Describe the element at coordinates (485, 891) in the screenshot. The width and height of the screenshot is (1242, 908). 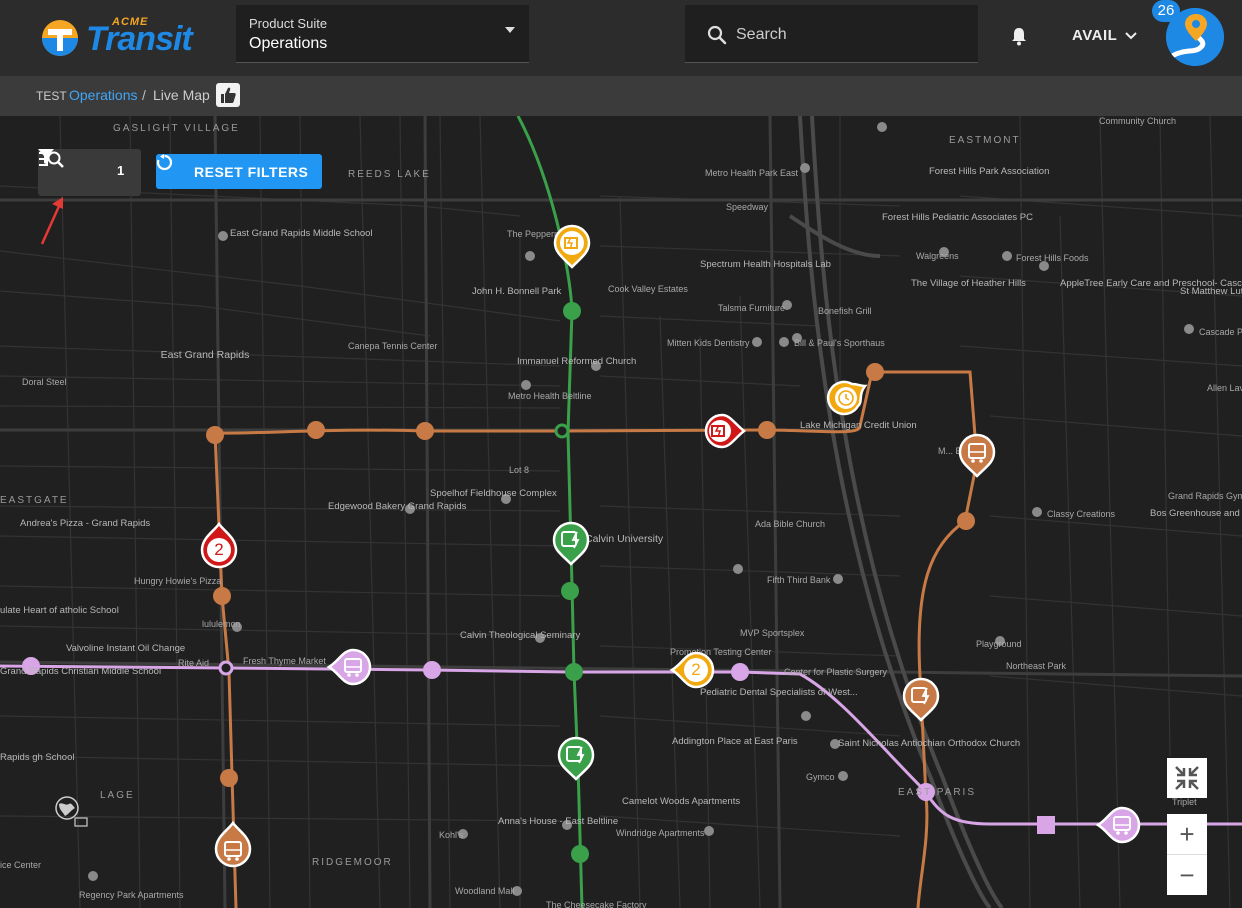
I see `map-label-poi: Woodland Mall` at that location.